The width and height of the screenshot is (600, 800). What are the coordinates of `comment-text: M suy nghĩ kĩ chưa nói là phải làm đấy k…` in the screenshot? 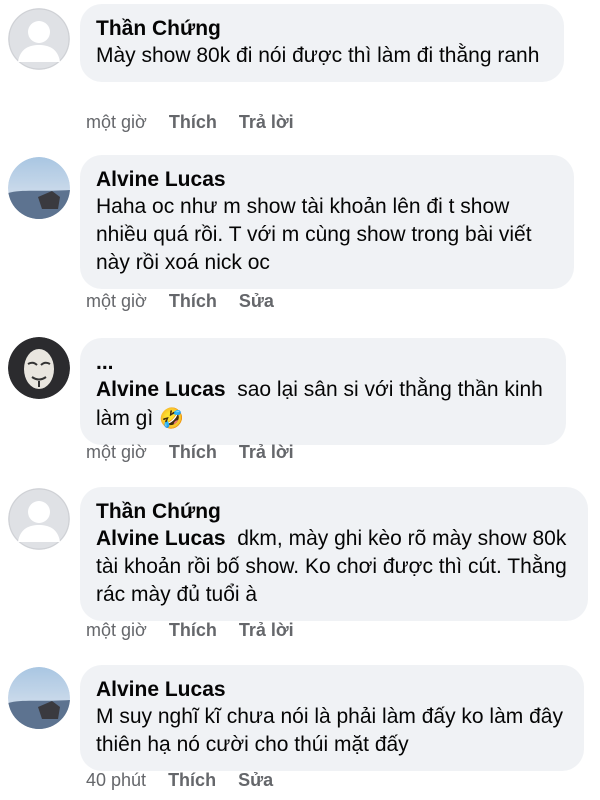 It's located at (329, 730).